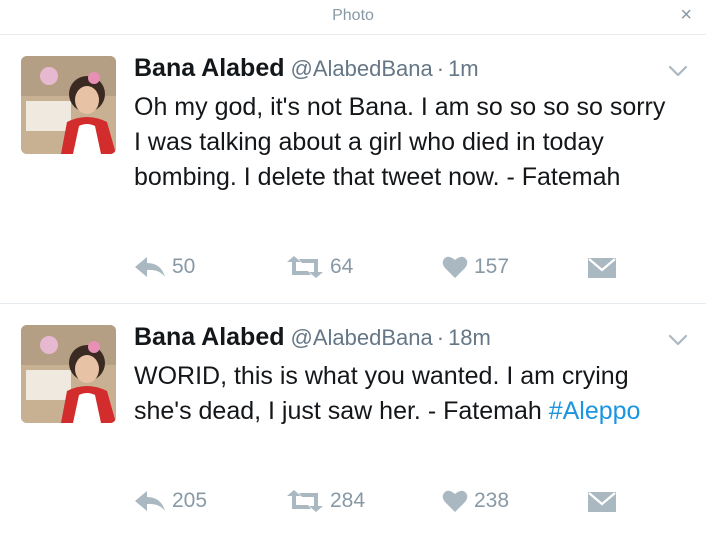  Describe the element at coordinates (492, 500) in the screenshot. I see `like-count: 238` at that location.